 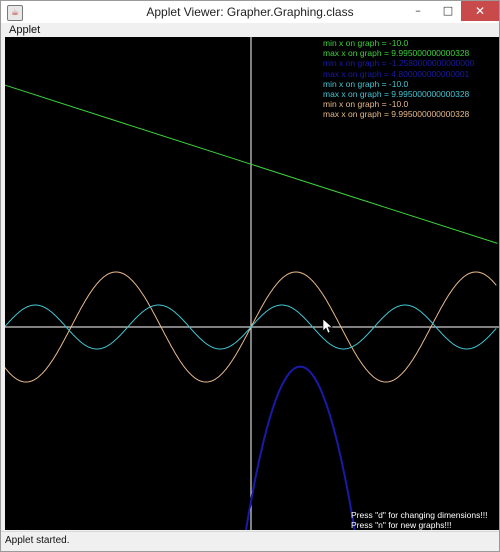 I want to click on status-bar: Applet started., so click(x=250, y=541).